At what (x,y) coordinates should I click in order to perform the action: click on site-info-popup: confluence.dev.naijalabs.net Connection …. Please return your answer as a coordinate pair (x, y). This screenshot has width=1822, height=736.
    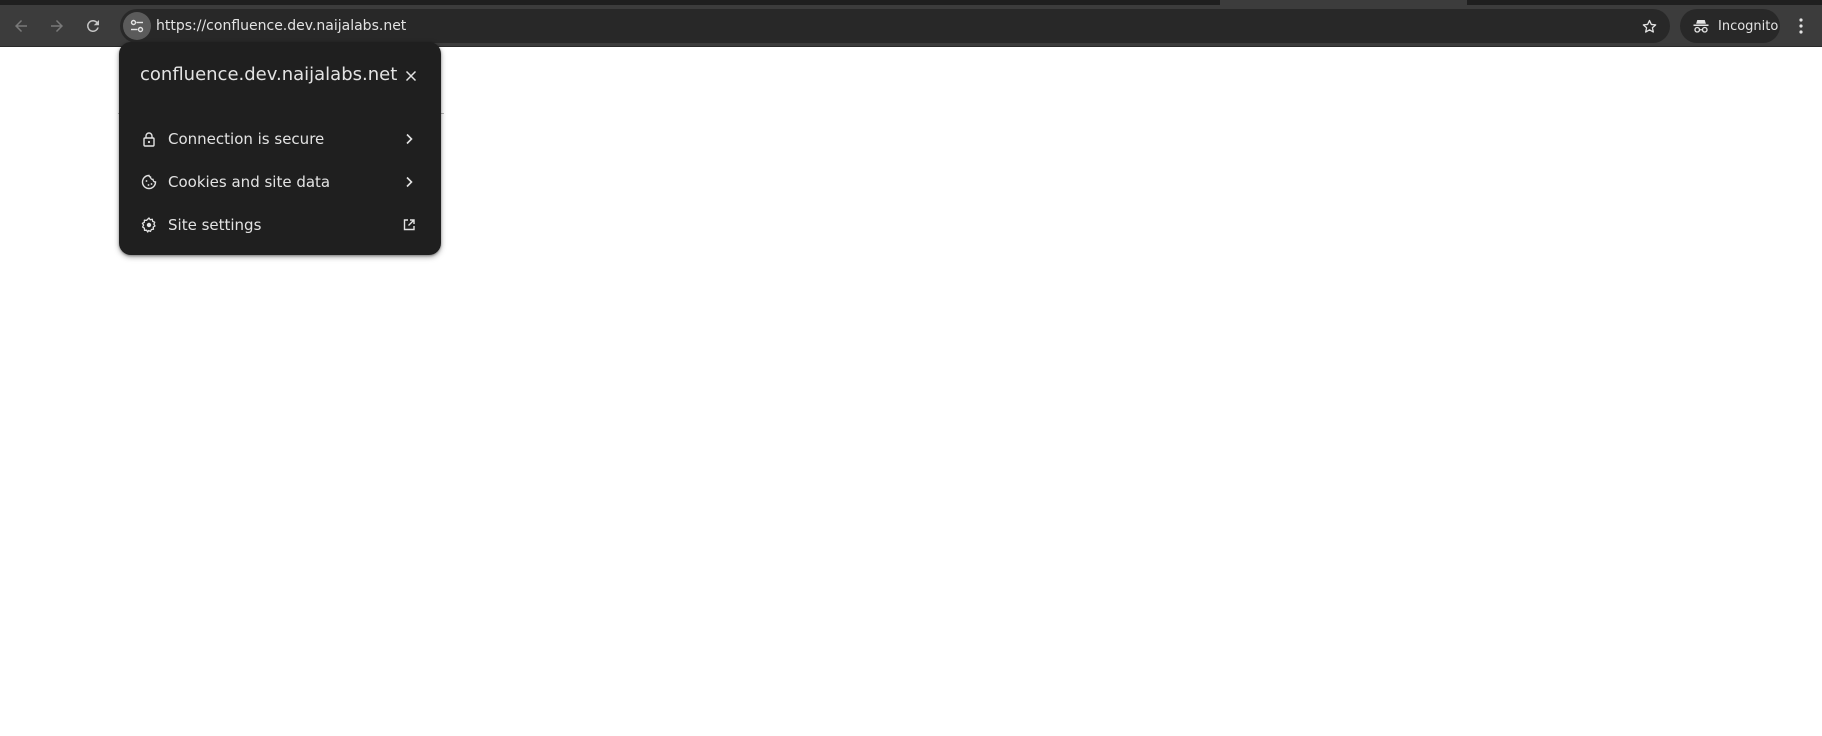
    Looking at the image, I should click on (280, 148).